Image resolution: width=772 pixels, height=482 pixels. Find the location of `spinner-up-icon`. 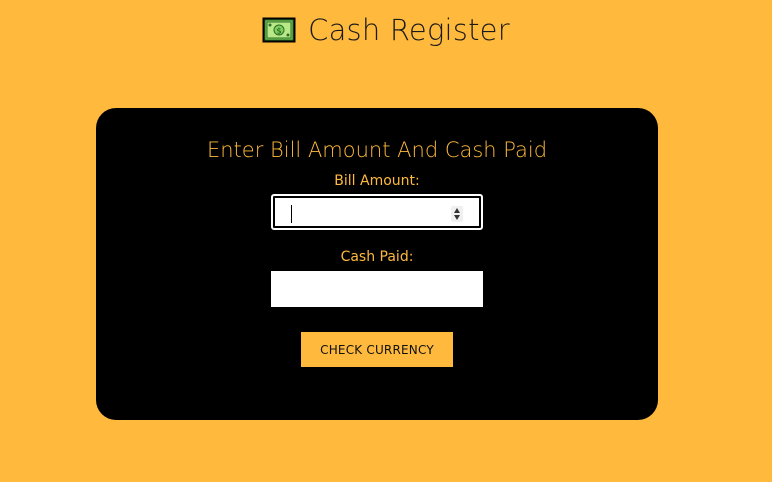

spinner-up-icon is located at coordinates (457, 210).